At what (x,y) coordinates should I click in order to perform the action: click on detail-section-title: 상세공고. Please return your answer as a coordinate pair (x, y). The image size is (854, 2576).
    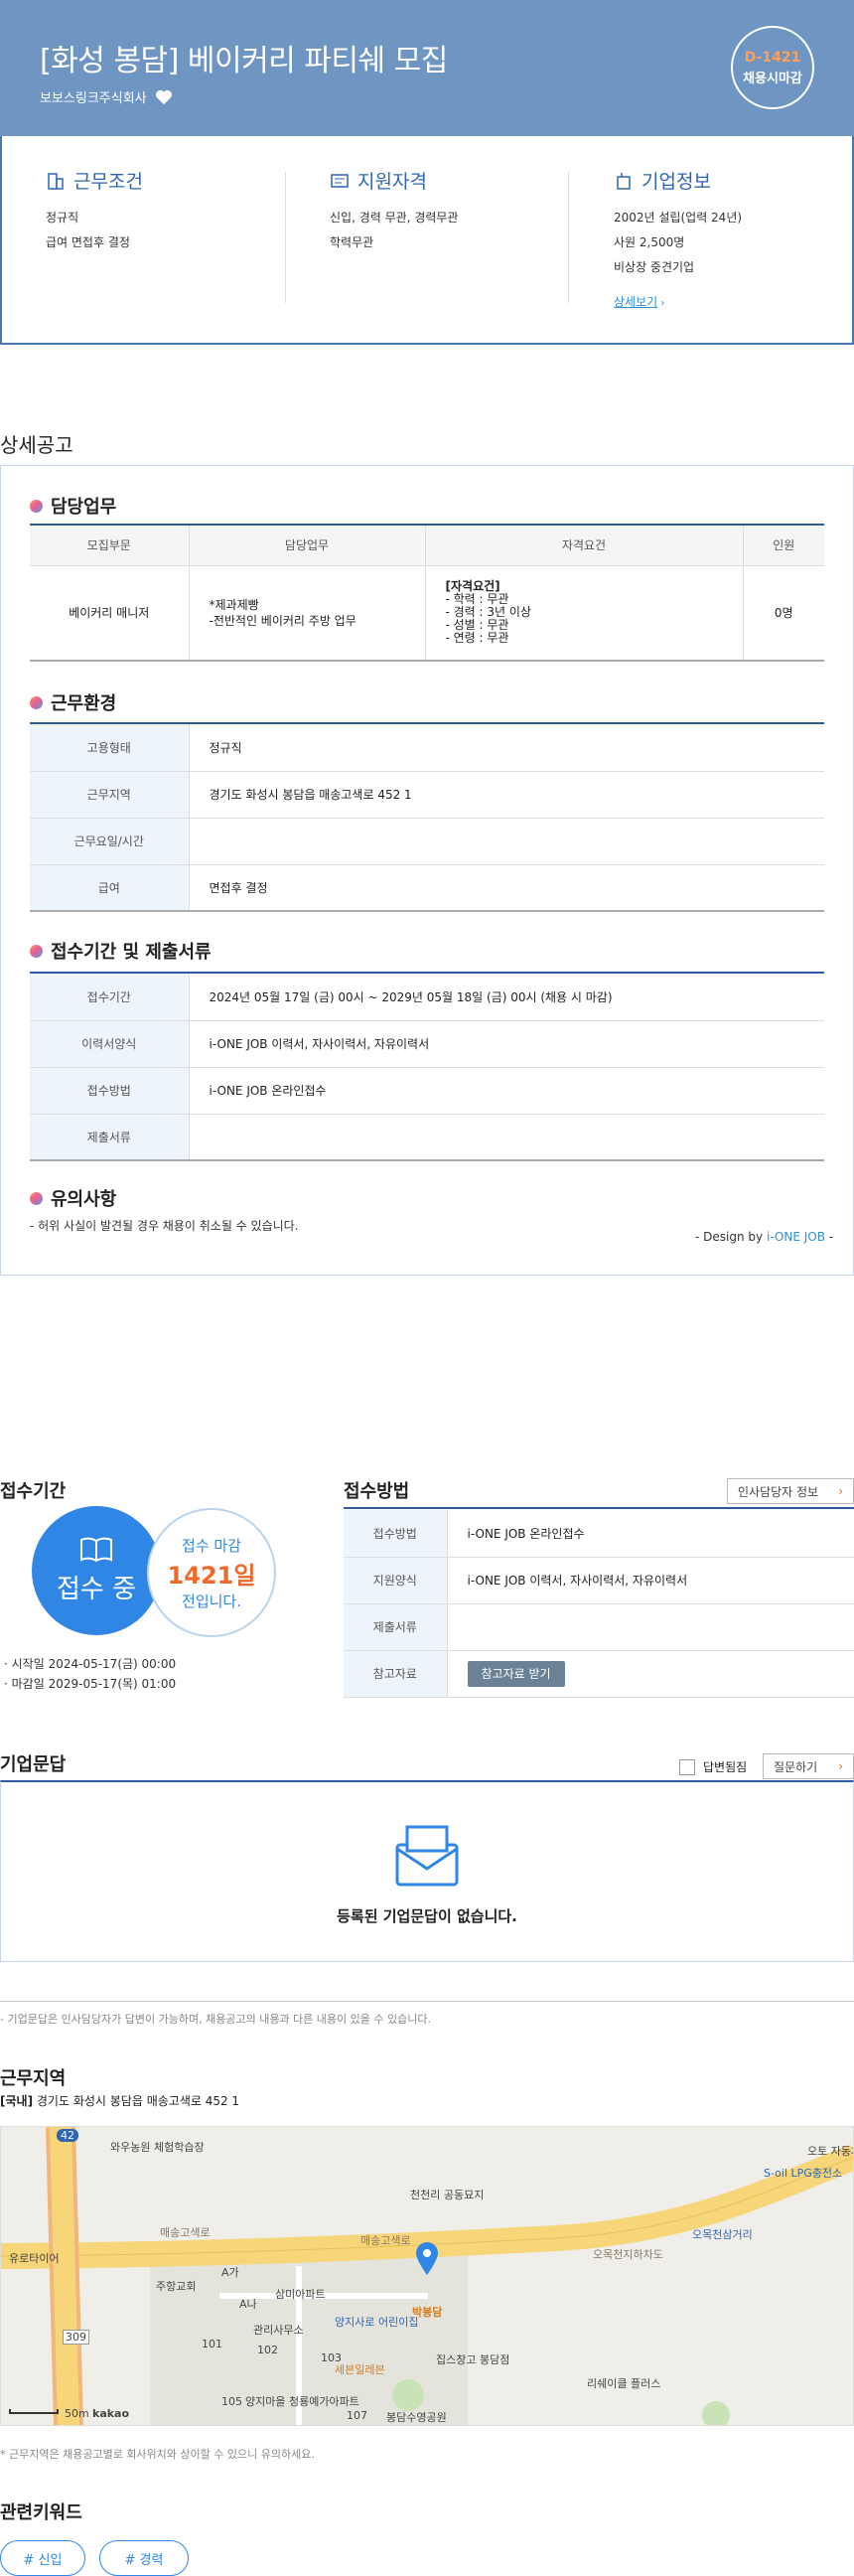
    Looking at the image, I should click on (36, 445).